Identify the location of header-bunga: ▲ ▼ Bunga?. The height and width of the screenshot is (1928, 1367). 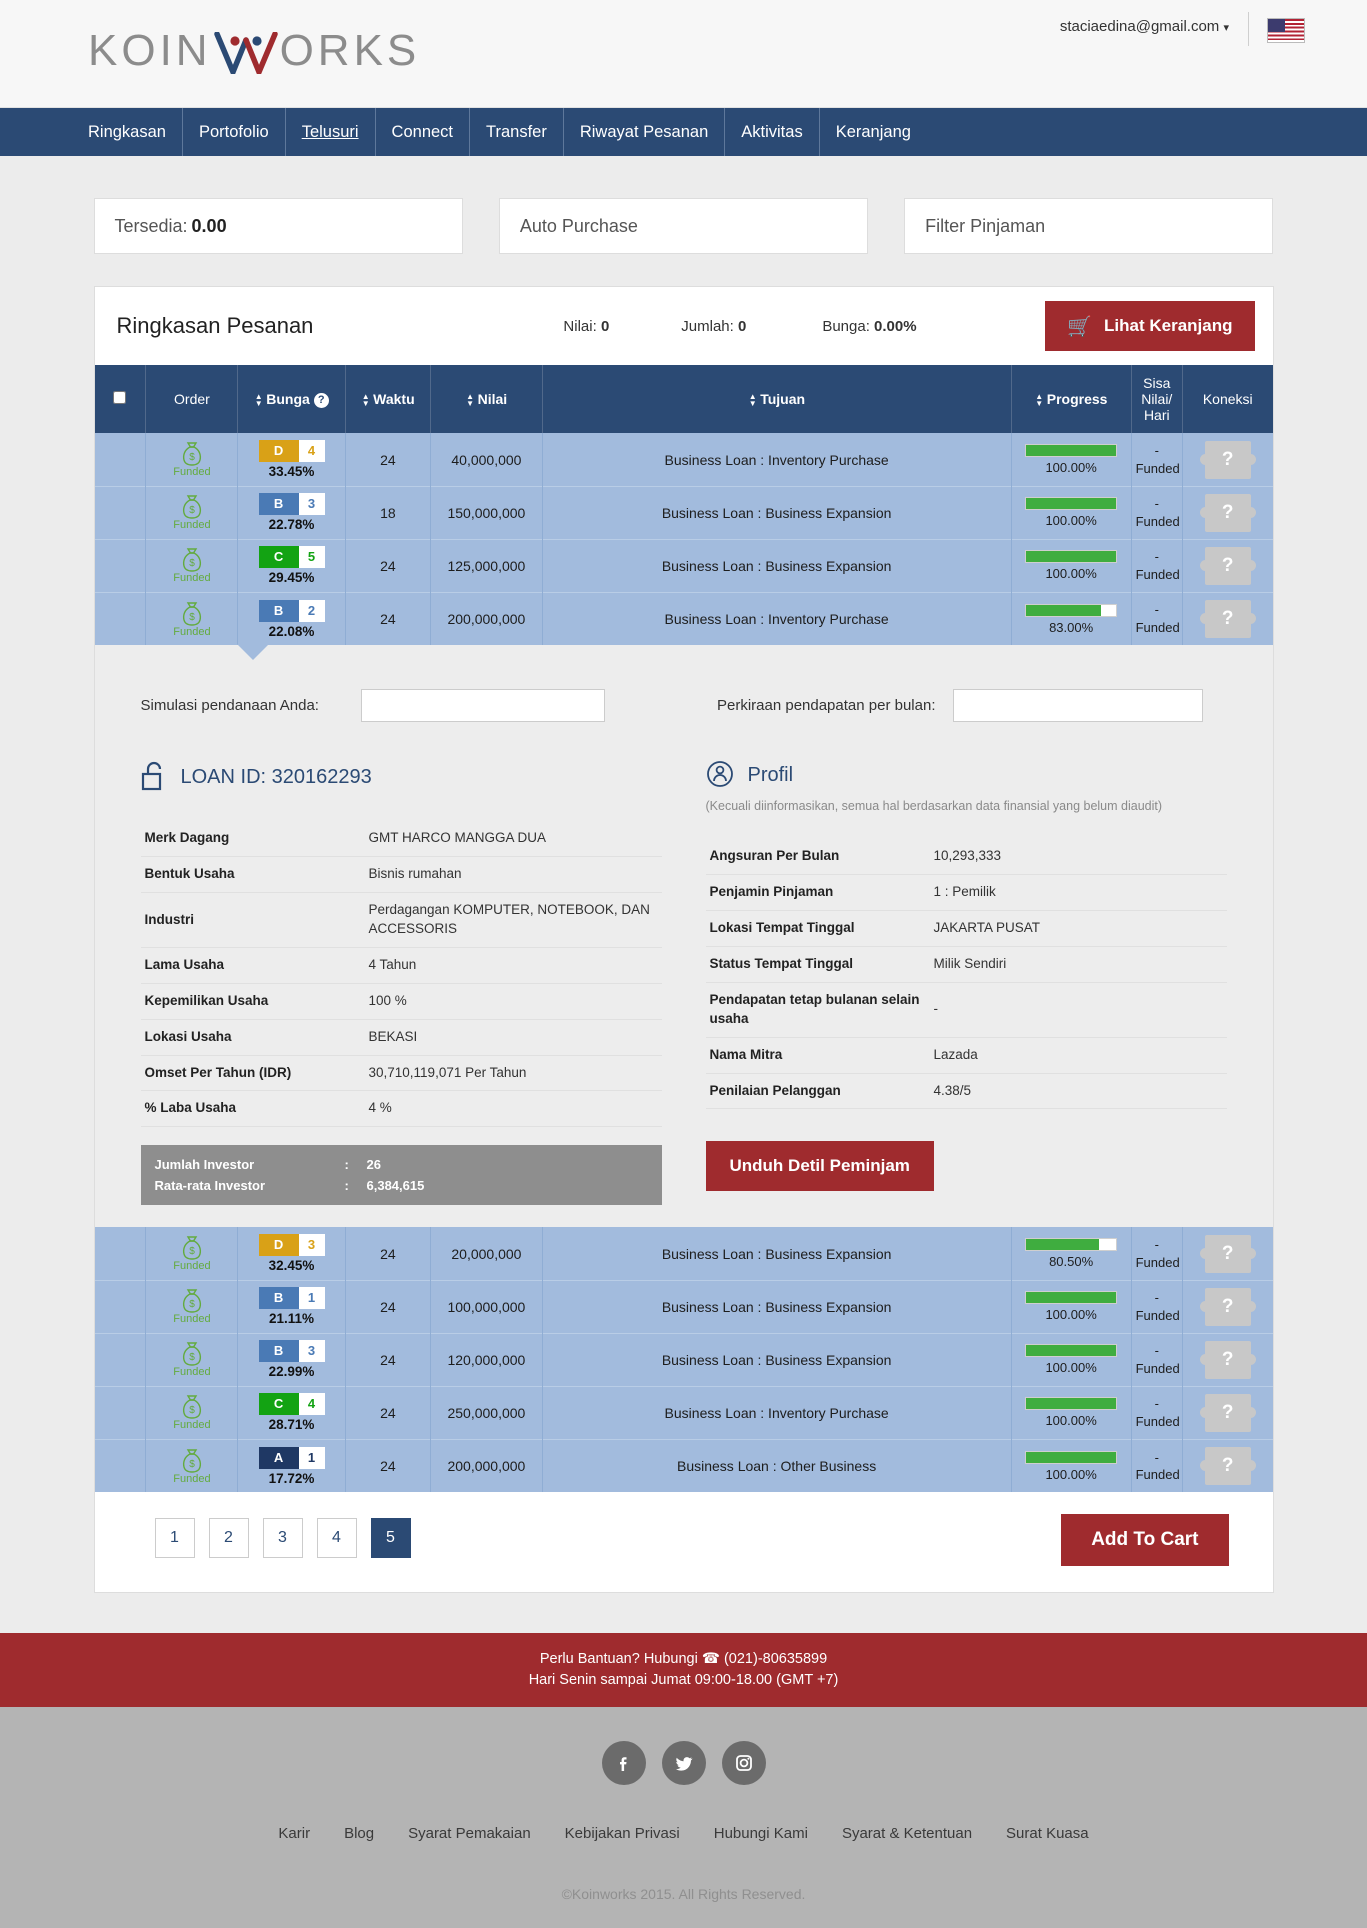
(291, 399).